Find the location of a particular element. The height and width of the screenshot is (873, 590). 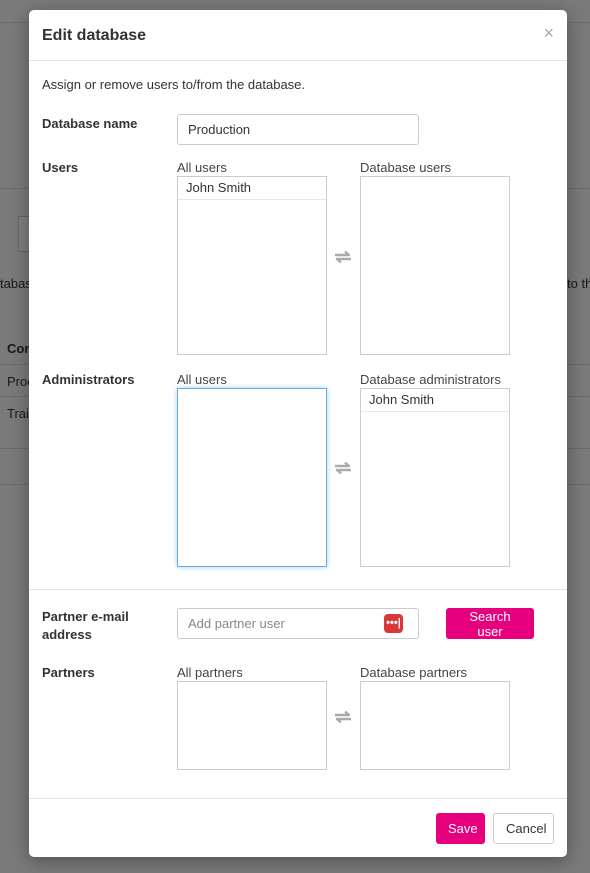

database-name-input is located at coordinates (298, 129).